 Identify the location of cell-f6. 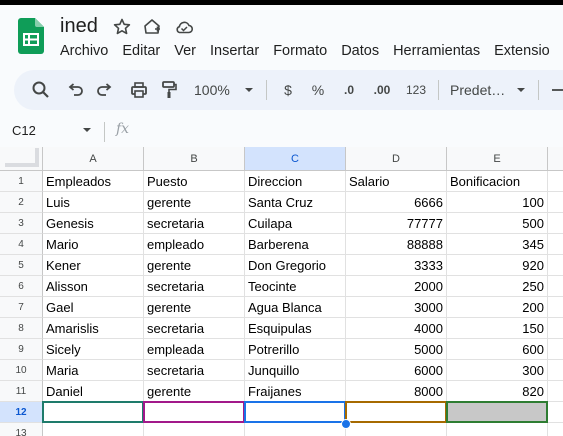
(555, 286).